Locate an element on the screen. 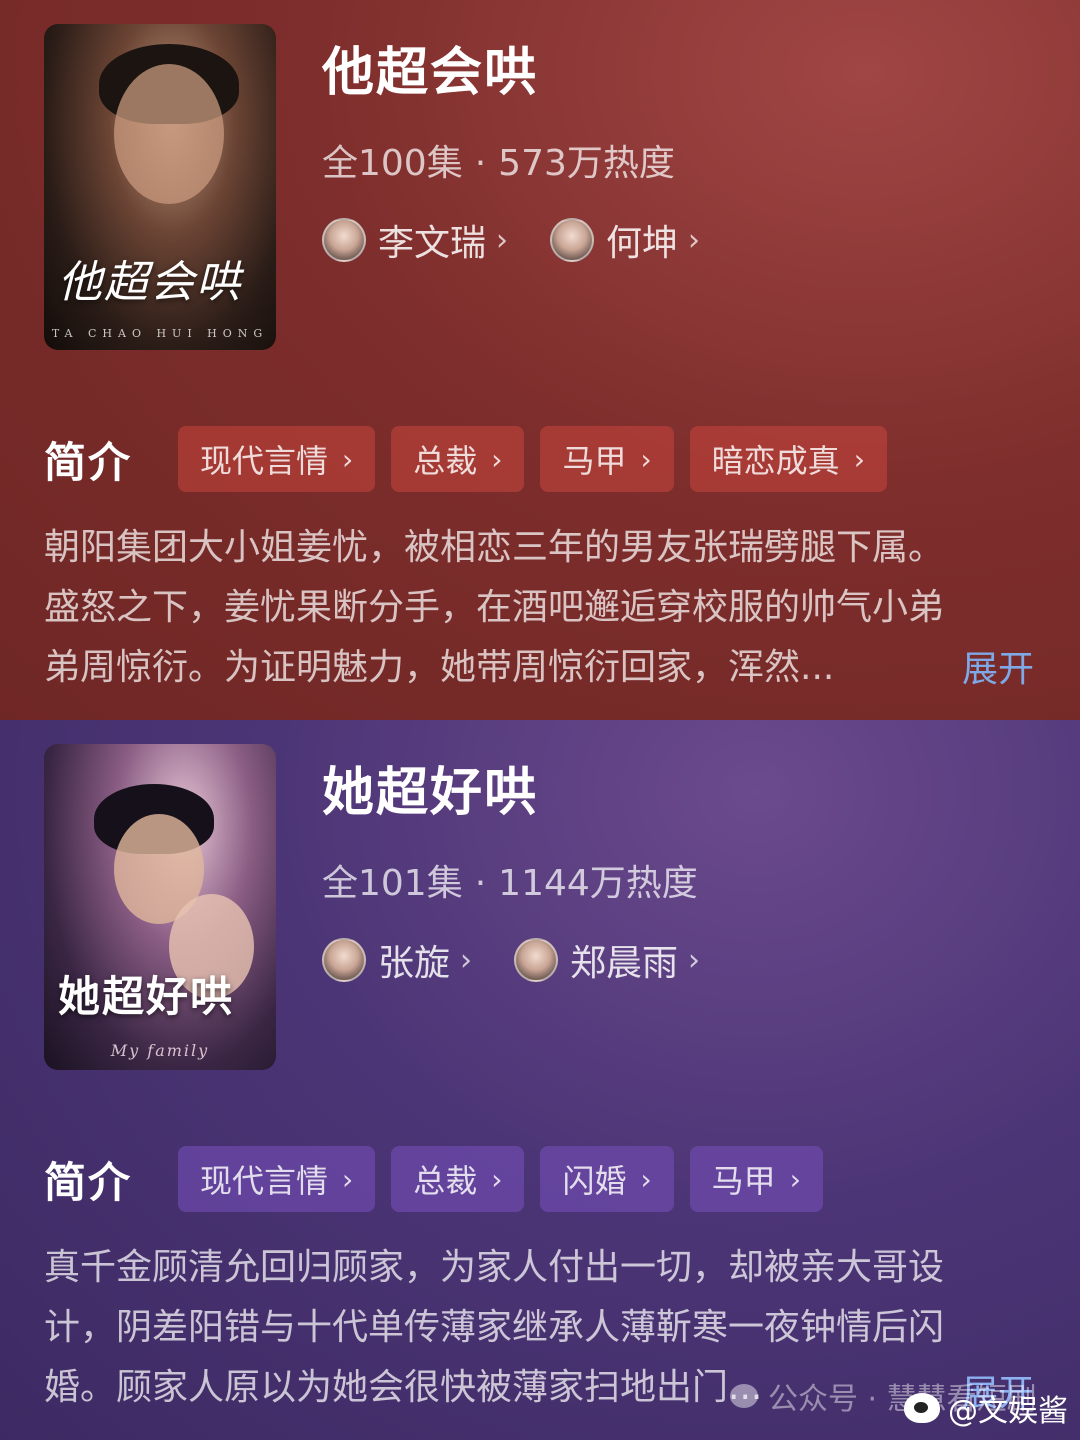 The width and height of the screenshot is (1080, 1440). actor-link: 张旋 › is located at coordinates (397, 960).